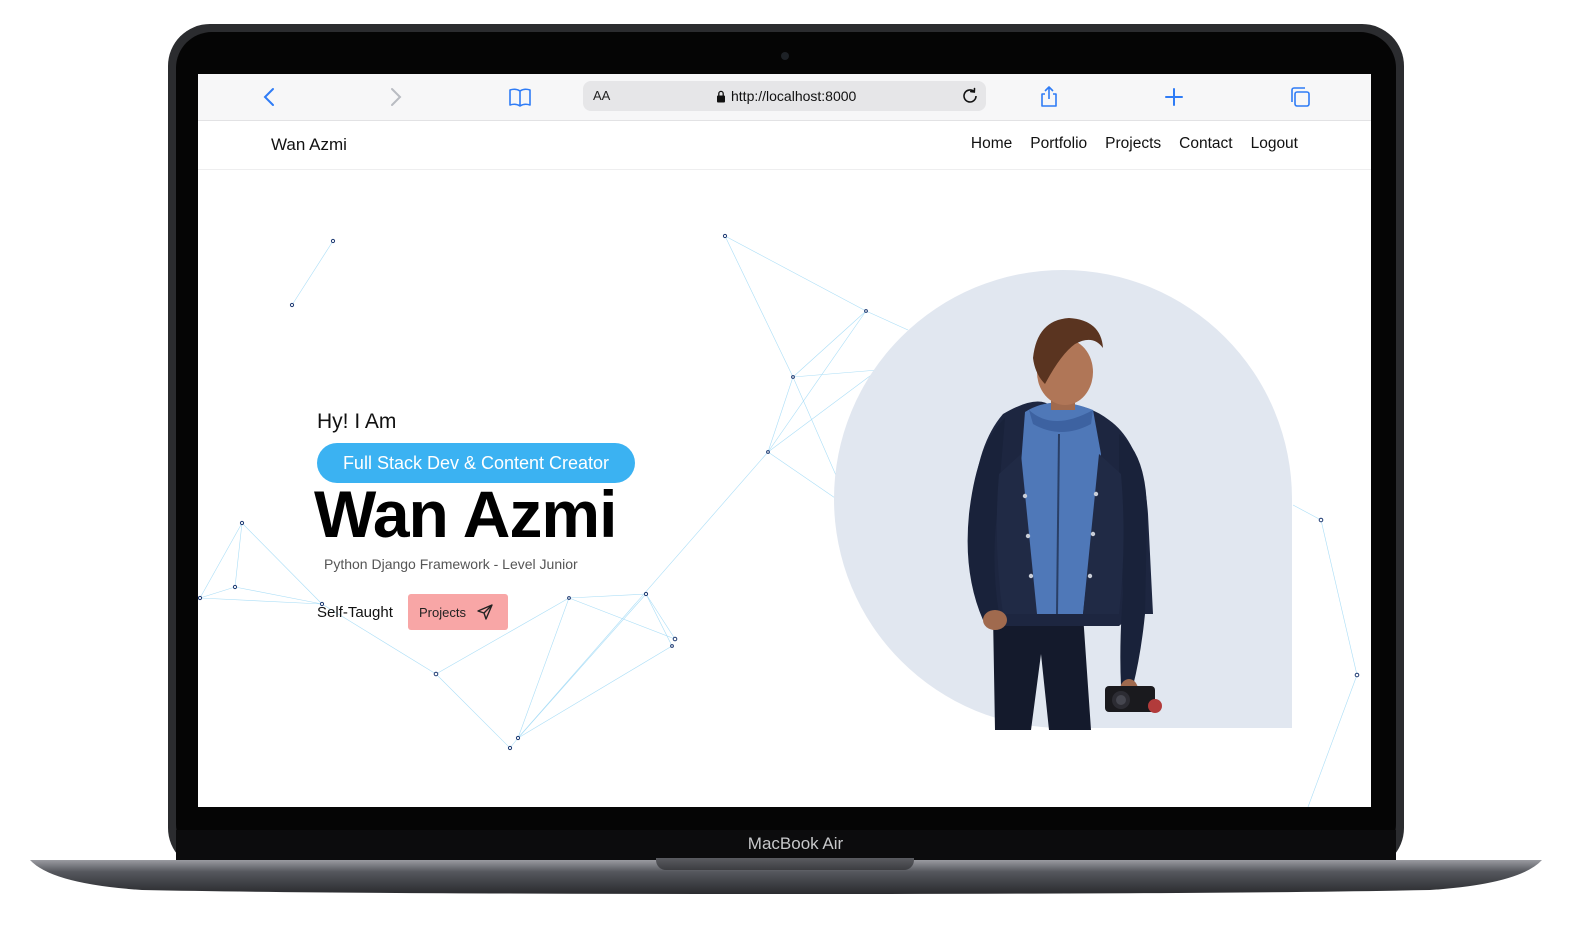  What do you see at coordinates (991, 144) in the screenshot?
I see `nav-link-home: Home` at bounding box center [991, 144].